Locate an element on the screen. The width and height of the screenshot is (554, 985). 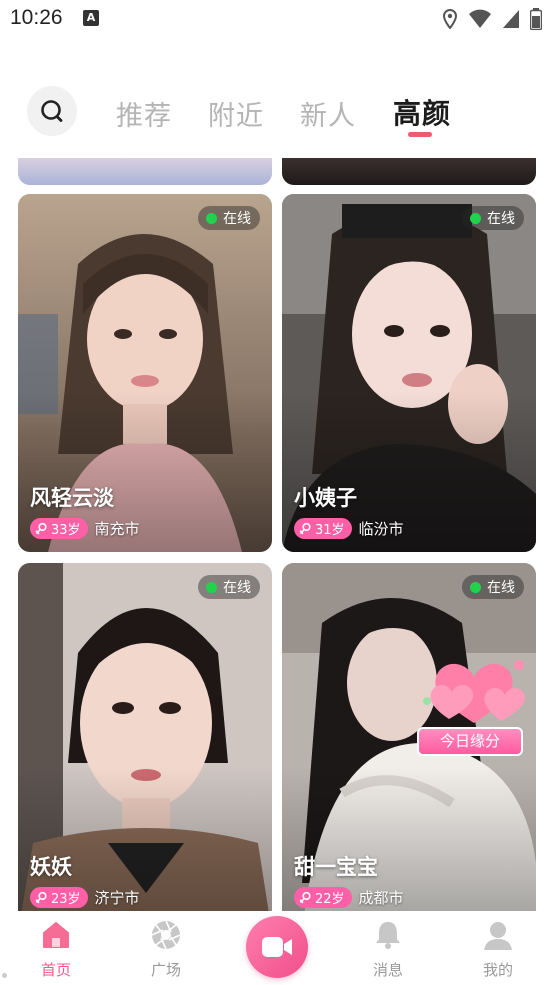
nav-messages: 消息 is located at coordinates (388, 948).